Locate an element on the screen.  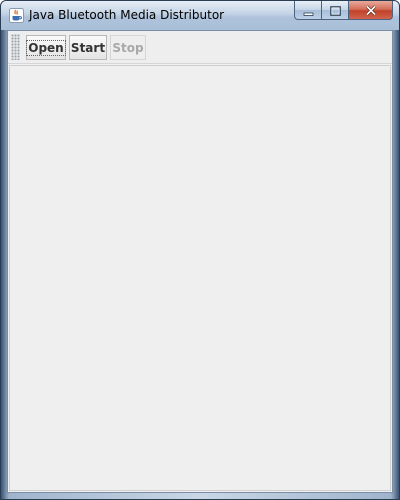
start-button: Start is located at coordinates (88, 47).